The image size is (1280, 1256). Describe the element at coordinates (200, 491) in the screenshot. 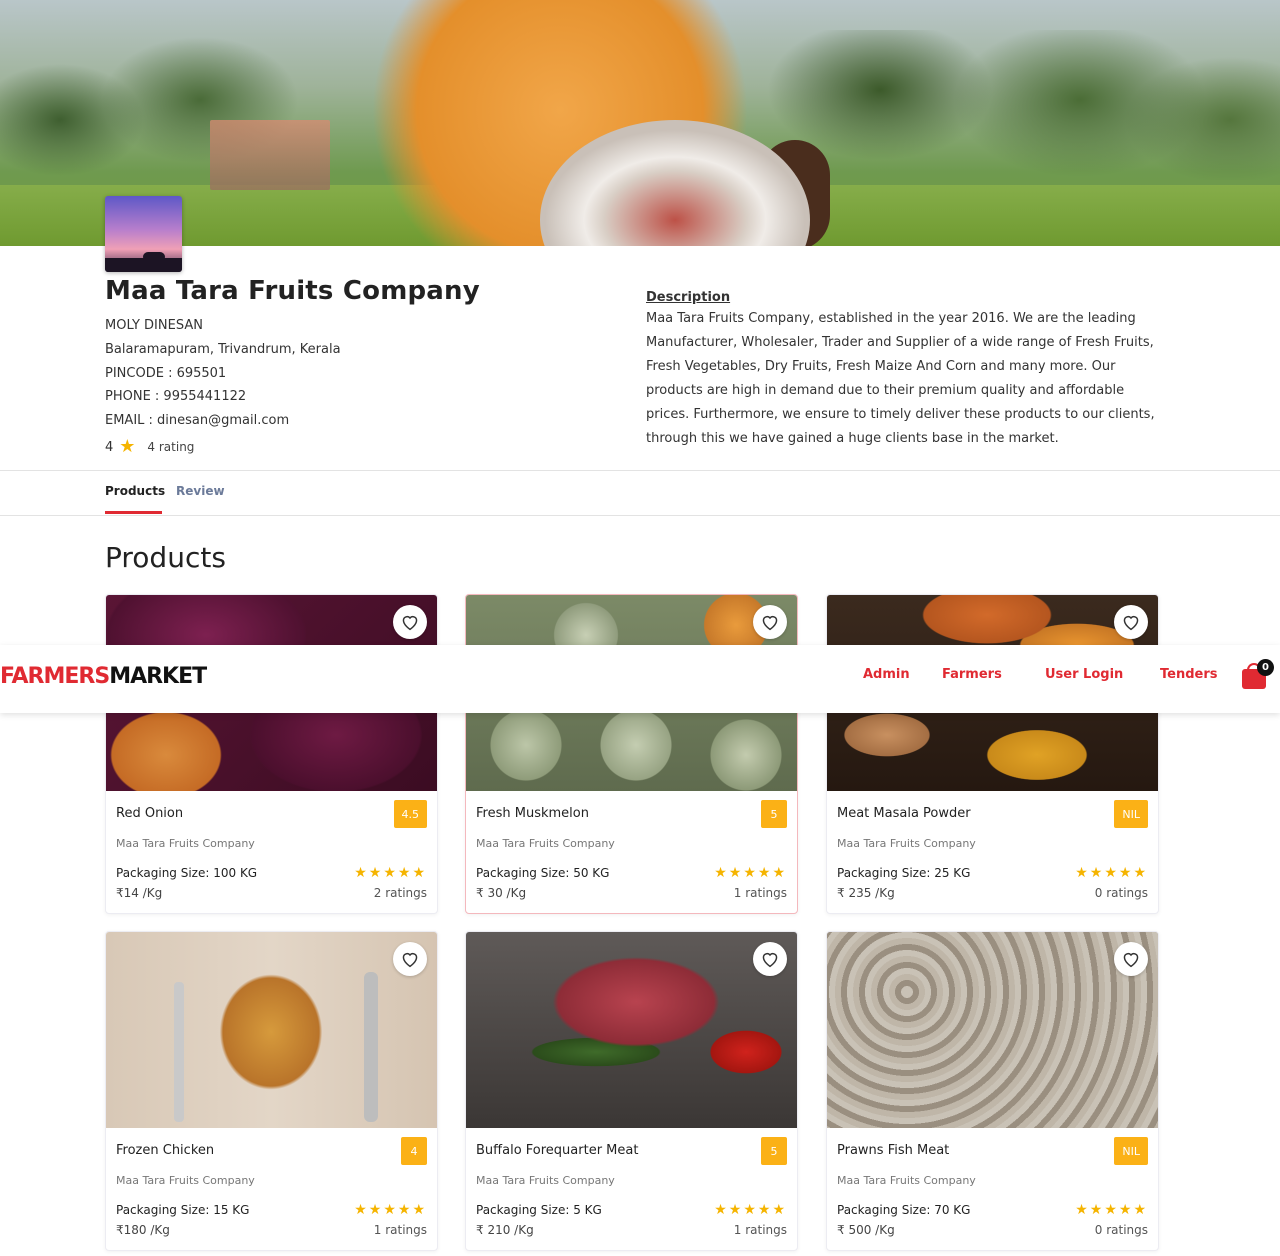

I see `tab-review: Review` at that location.